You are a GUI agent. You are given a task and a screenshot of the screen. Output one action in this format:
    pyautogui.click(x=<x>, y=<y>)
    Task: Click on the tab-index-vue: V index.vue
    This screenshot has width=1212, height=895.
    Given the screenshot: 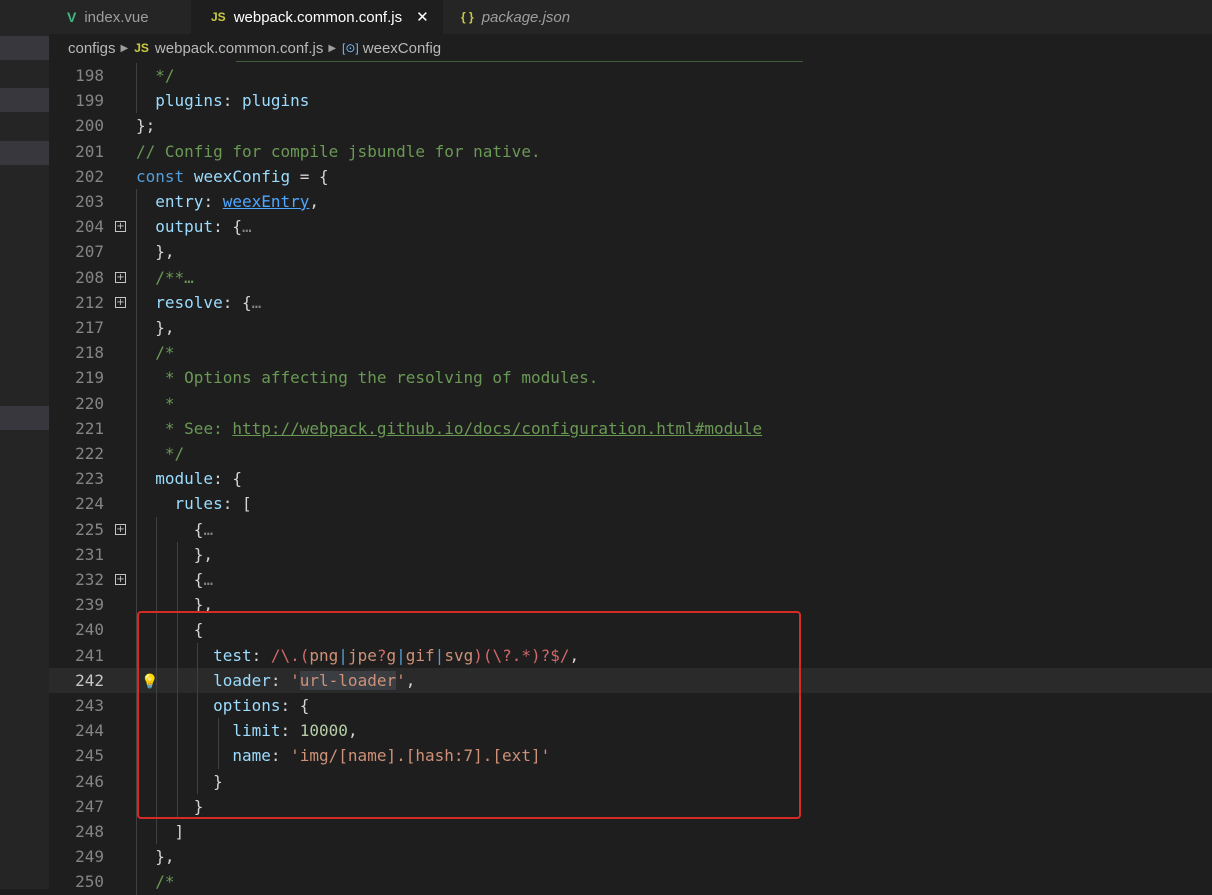 What is the action you would take?
    pyautogui.click(x=120, y=17)
    